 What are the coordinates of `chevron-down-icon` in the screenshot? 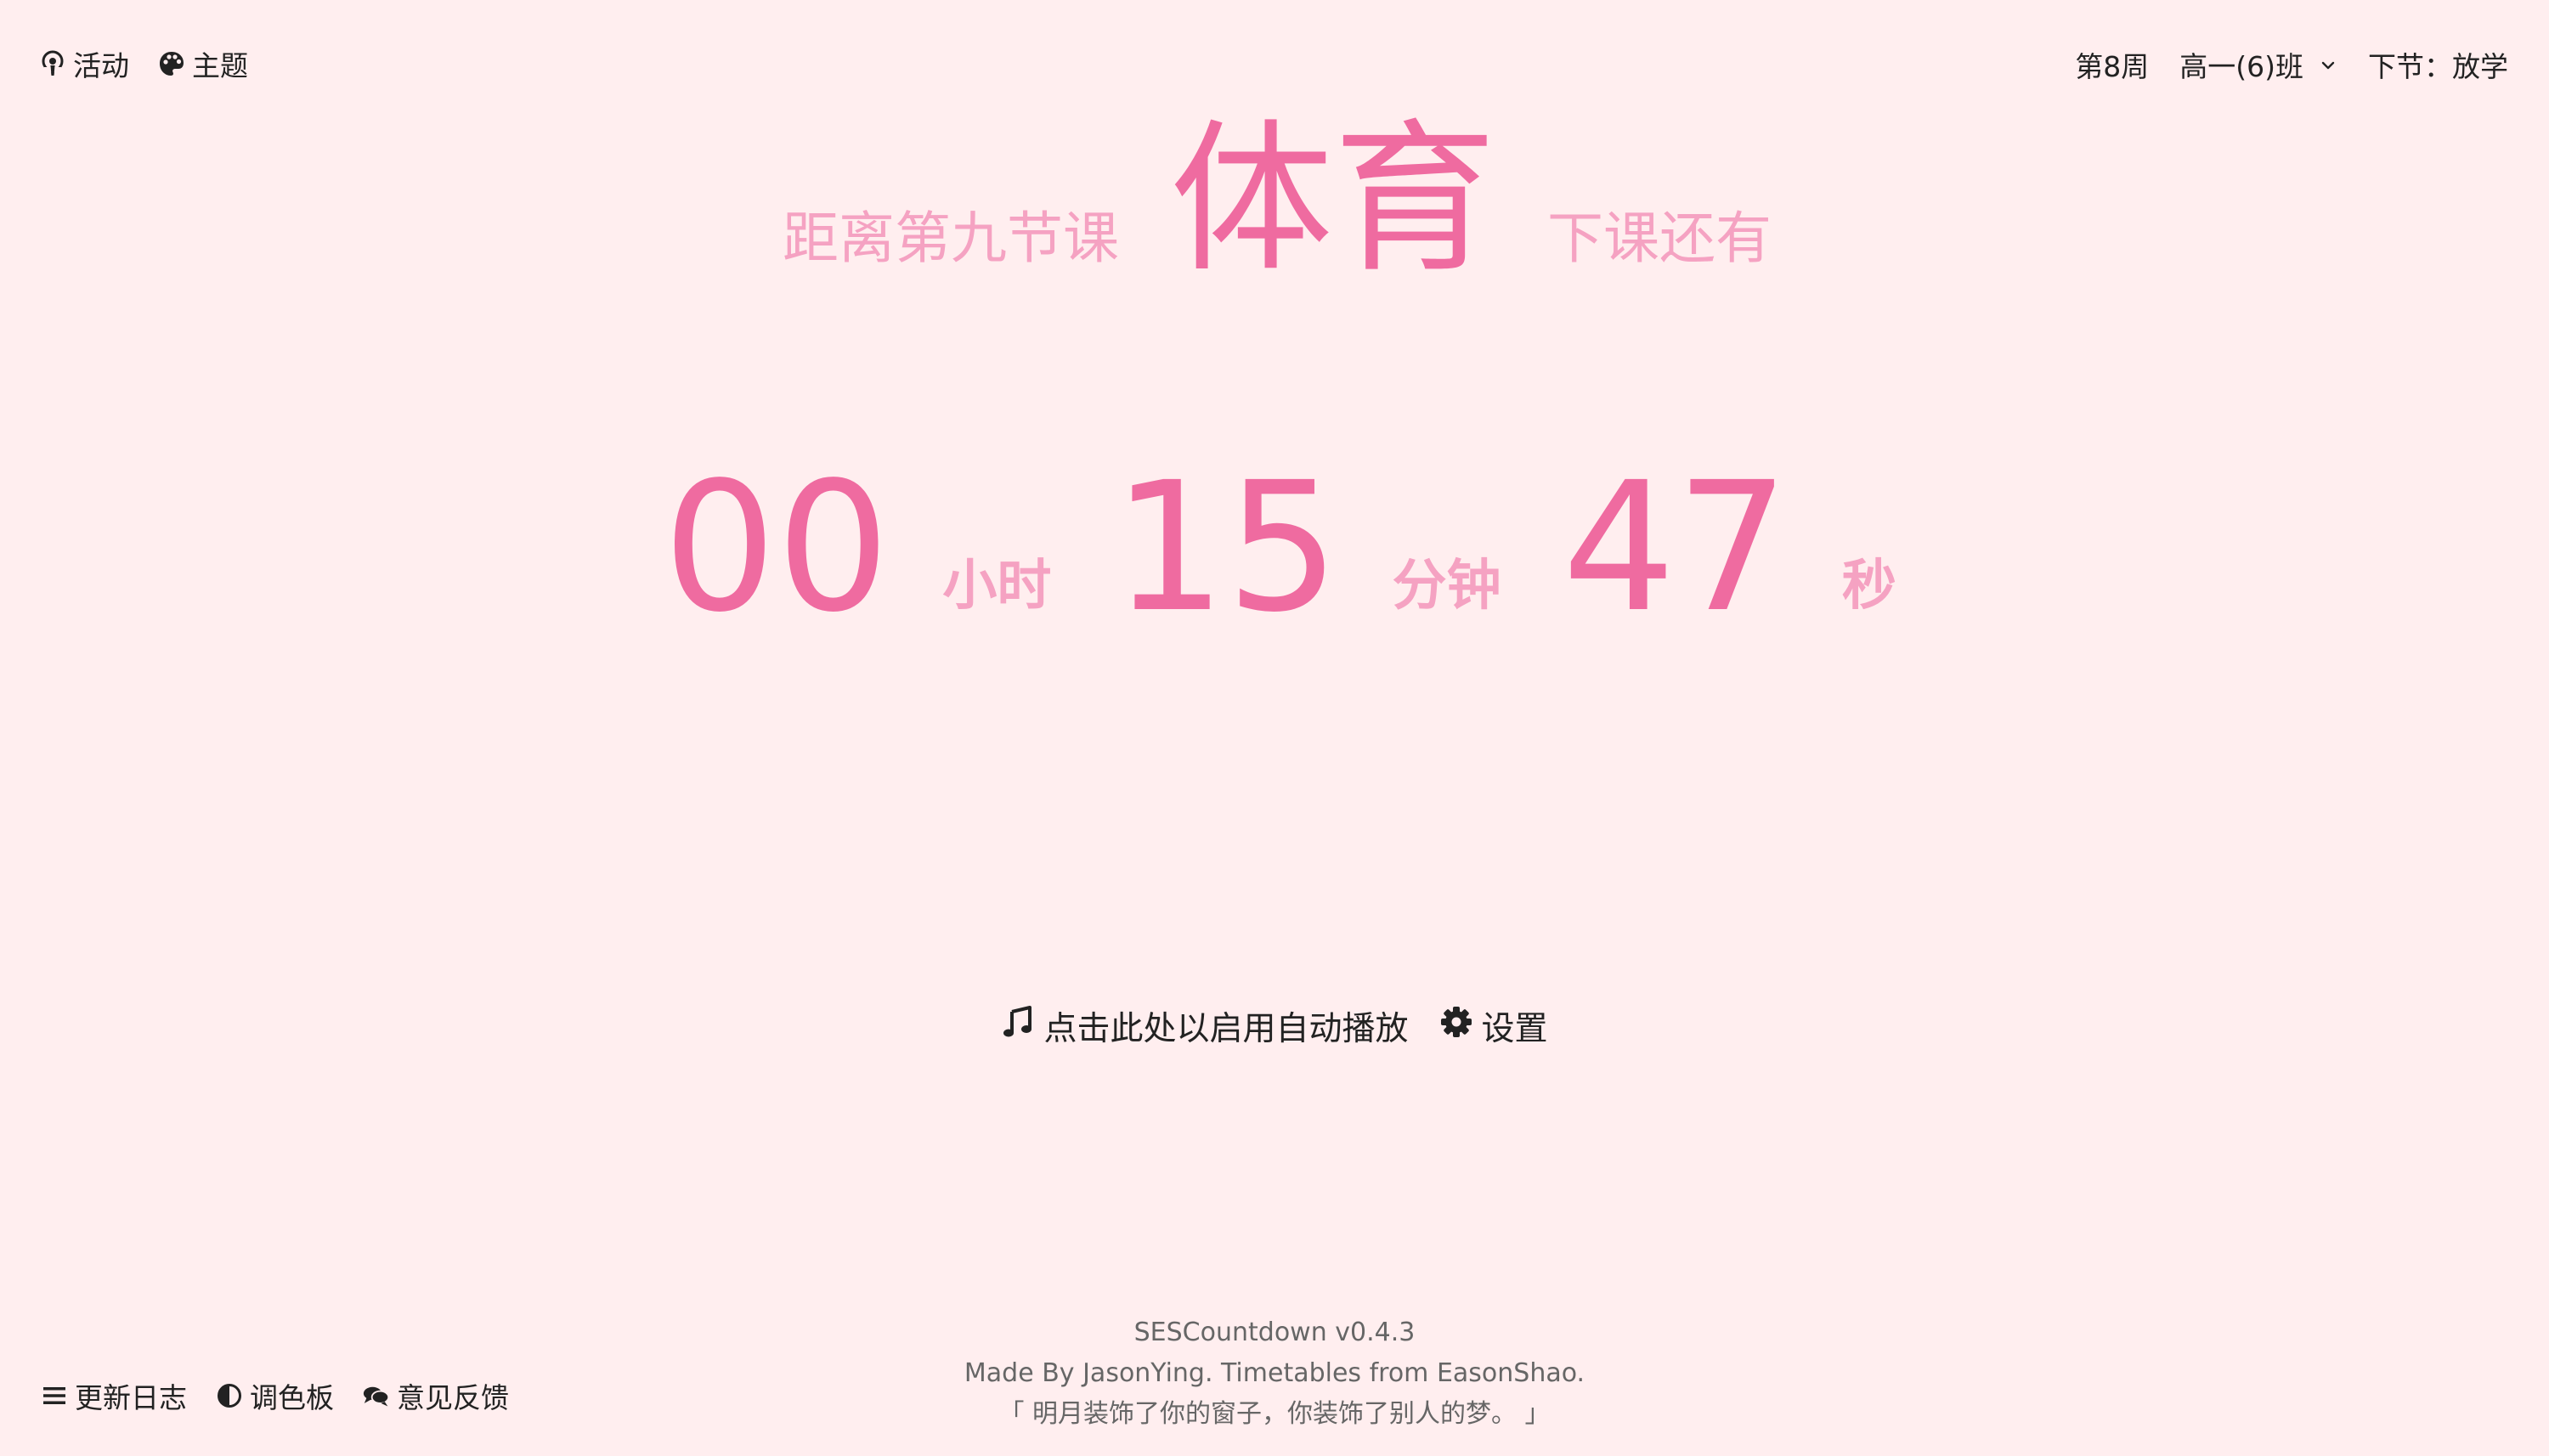 It's located at (2328, 65).